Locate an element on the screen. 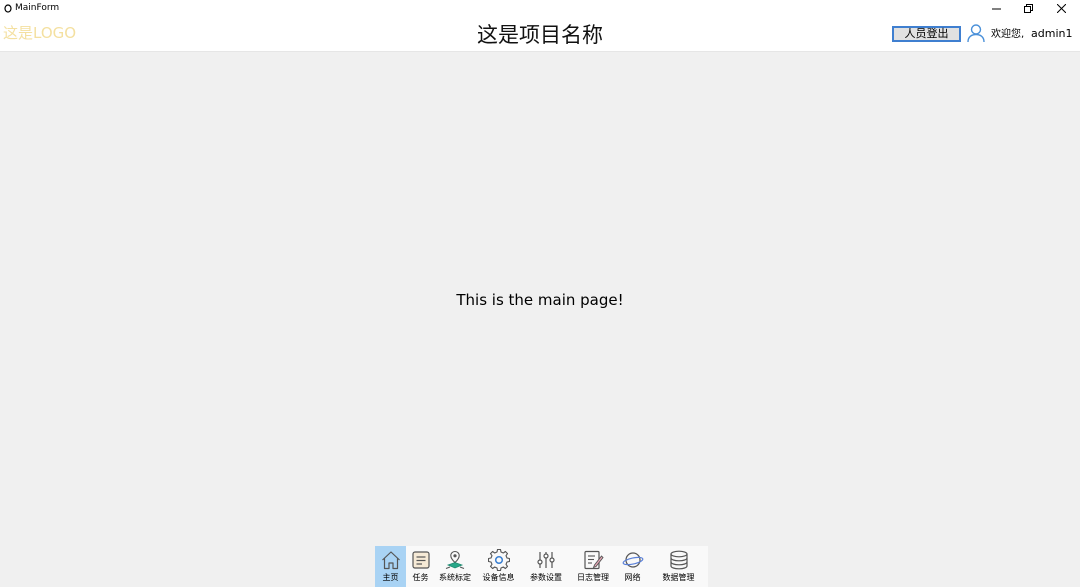 The width and height of the screenshot is (1080, 587). welcome-text: 欢迎您, is located at coordinates (1008, 34).